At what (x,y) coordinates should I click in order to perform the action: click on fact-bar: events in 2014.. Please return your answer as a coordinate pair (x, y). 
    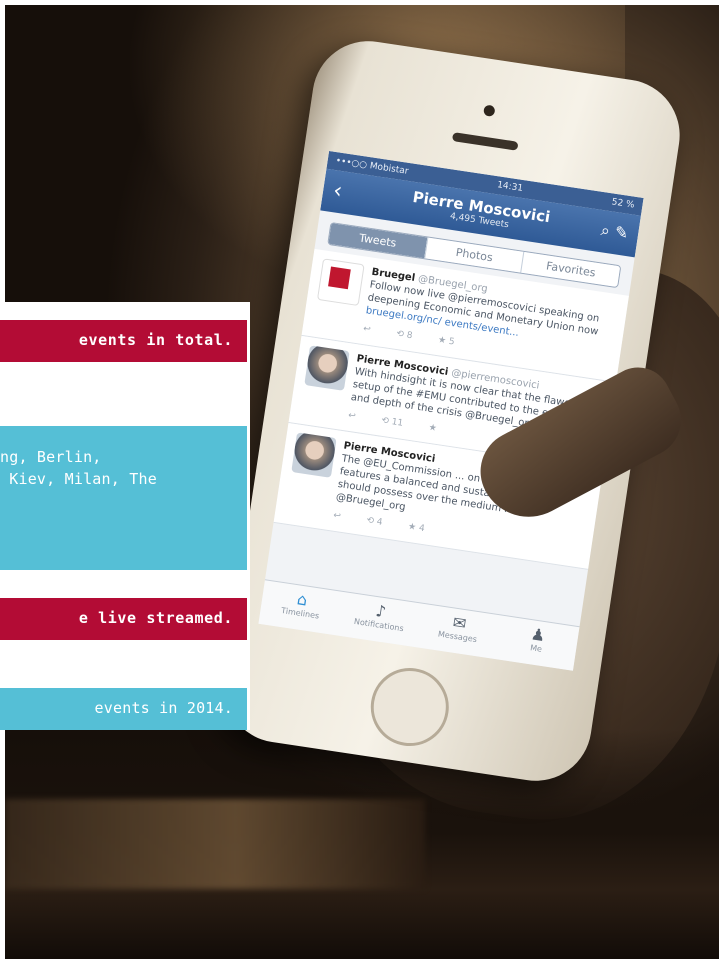
    Looking at the image, I should click on (123, 709).